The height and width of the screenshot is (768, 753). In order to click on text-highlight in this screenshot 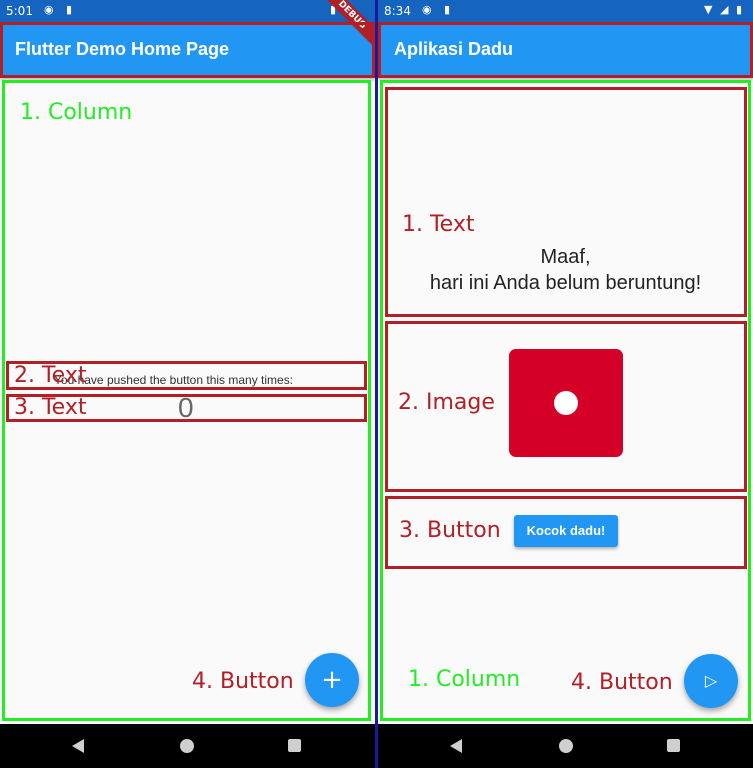, I will do `click(566, 202)`.